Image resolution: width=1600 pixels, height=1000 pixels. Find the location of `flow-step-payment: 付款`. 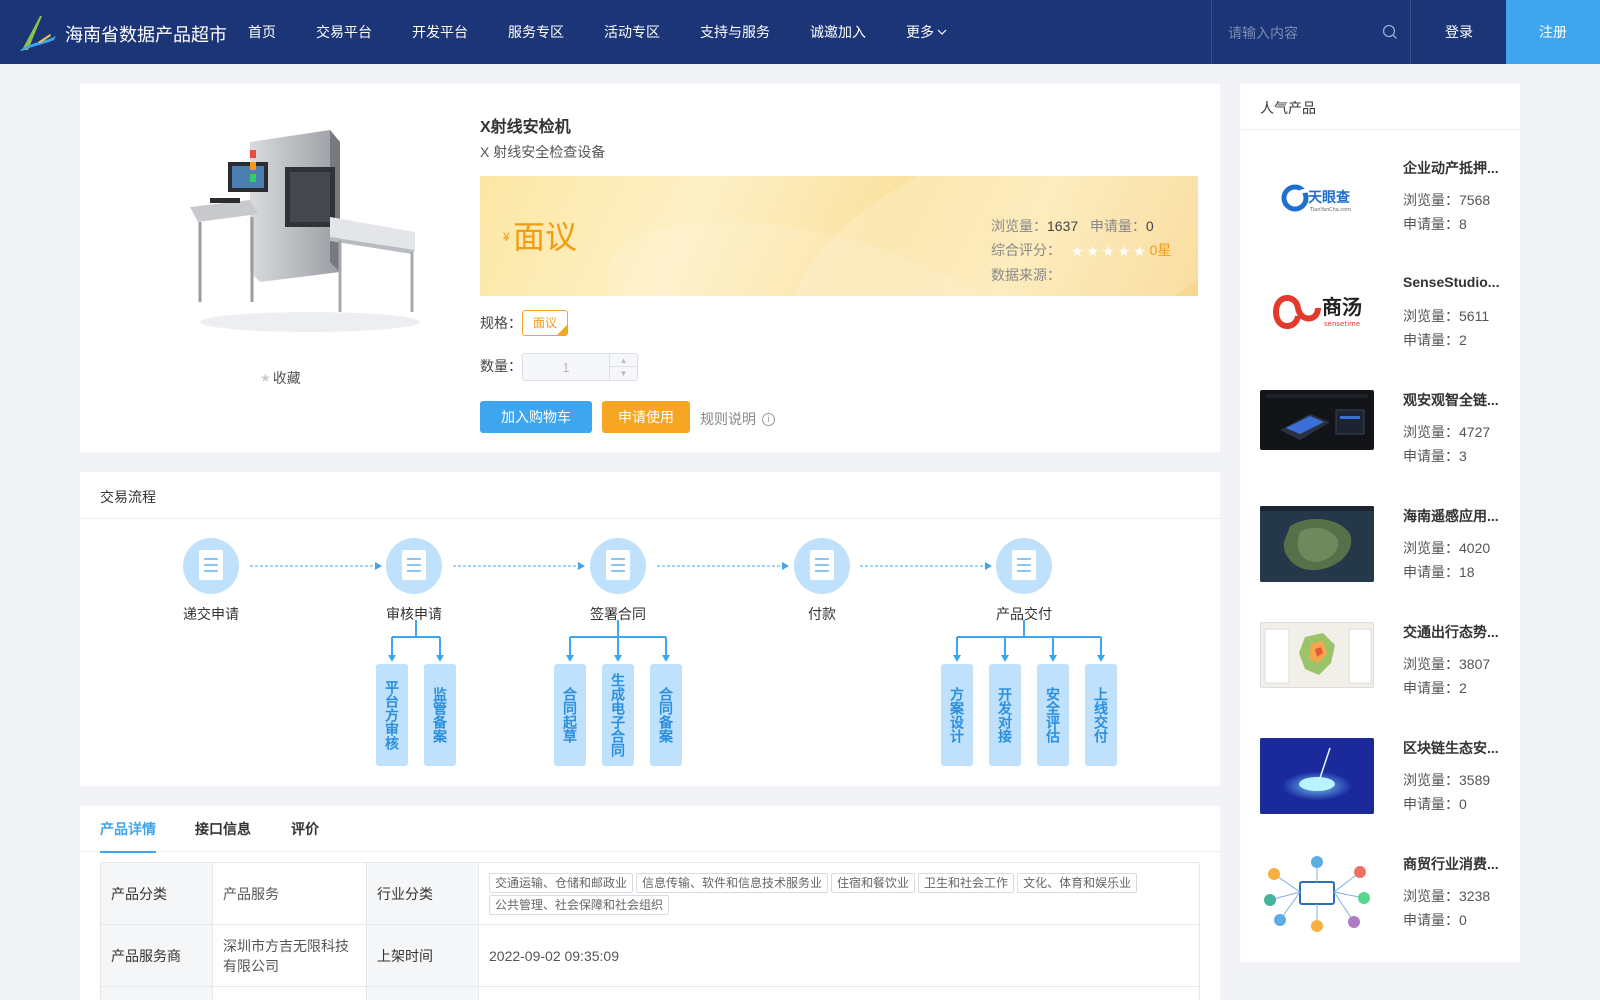

flow-step-payment: 付款 is located at coordinates (822, 581).